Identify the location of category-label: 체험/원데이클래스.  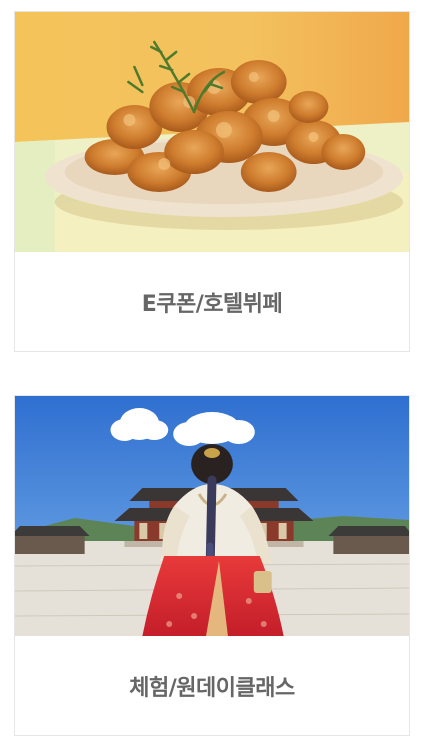
(212, 686).